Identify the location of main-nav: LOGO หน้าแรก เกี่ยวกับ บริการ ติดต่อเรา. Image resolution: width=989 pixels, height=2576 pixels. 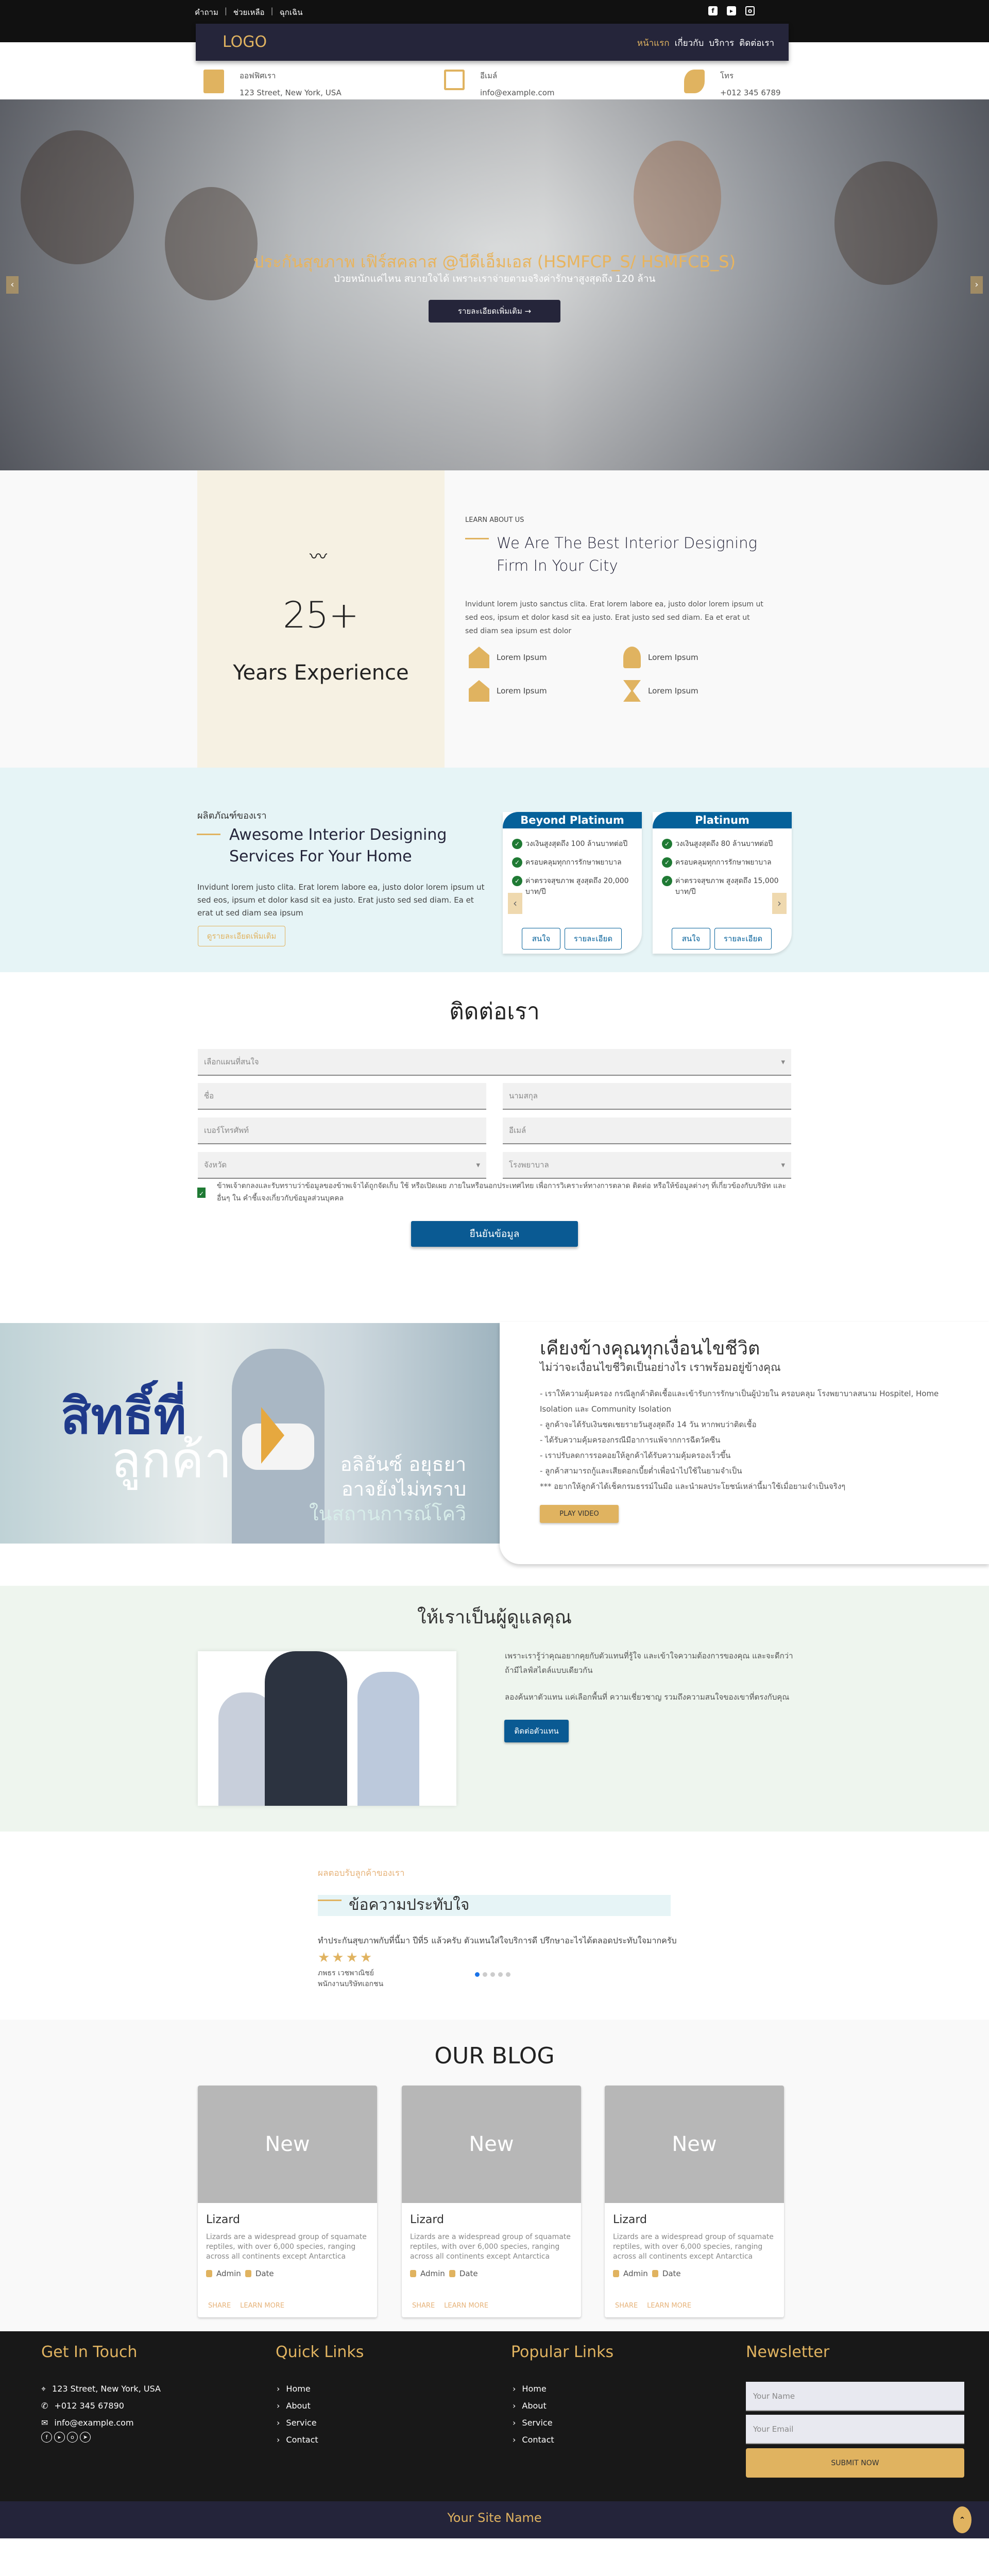
(492, 43).